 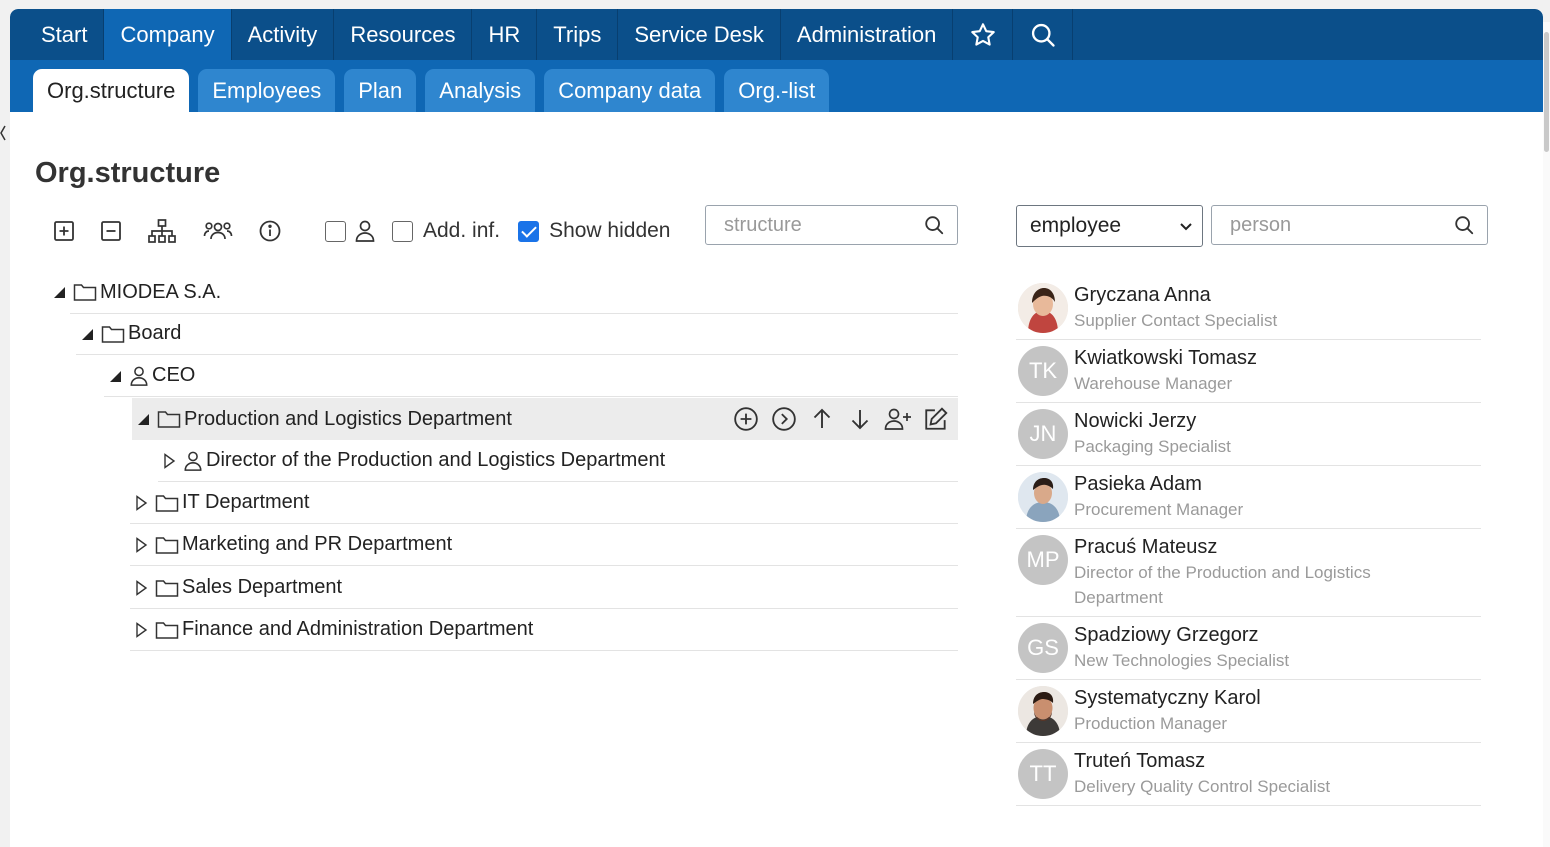 What do you see at coordinates (841, 419) in the screenshot?
I see `row-actions` at bounding box center [841, 419].